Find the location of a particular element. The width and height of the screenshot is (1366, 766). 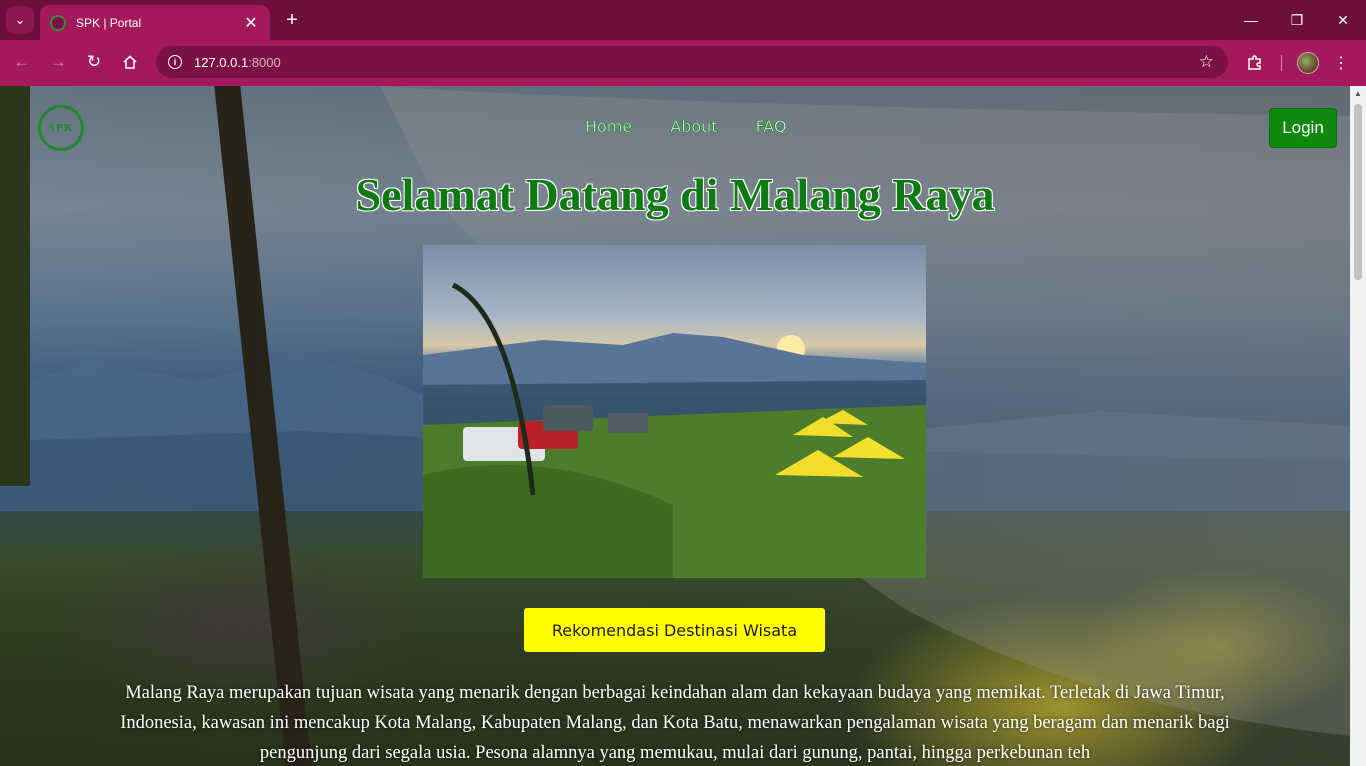

puzzle-icon is located at coordinates (1254, 62).